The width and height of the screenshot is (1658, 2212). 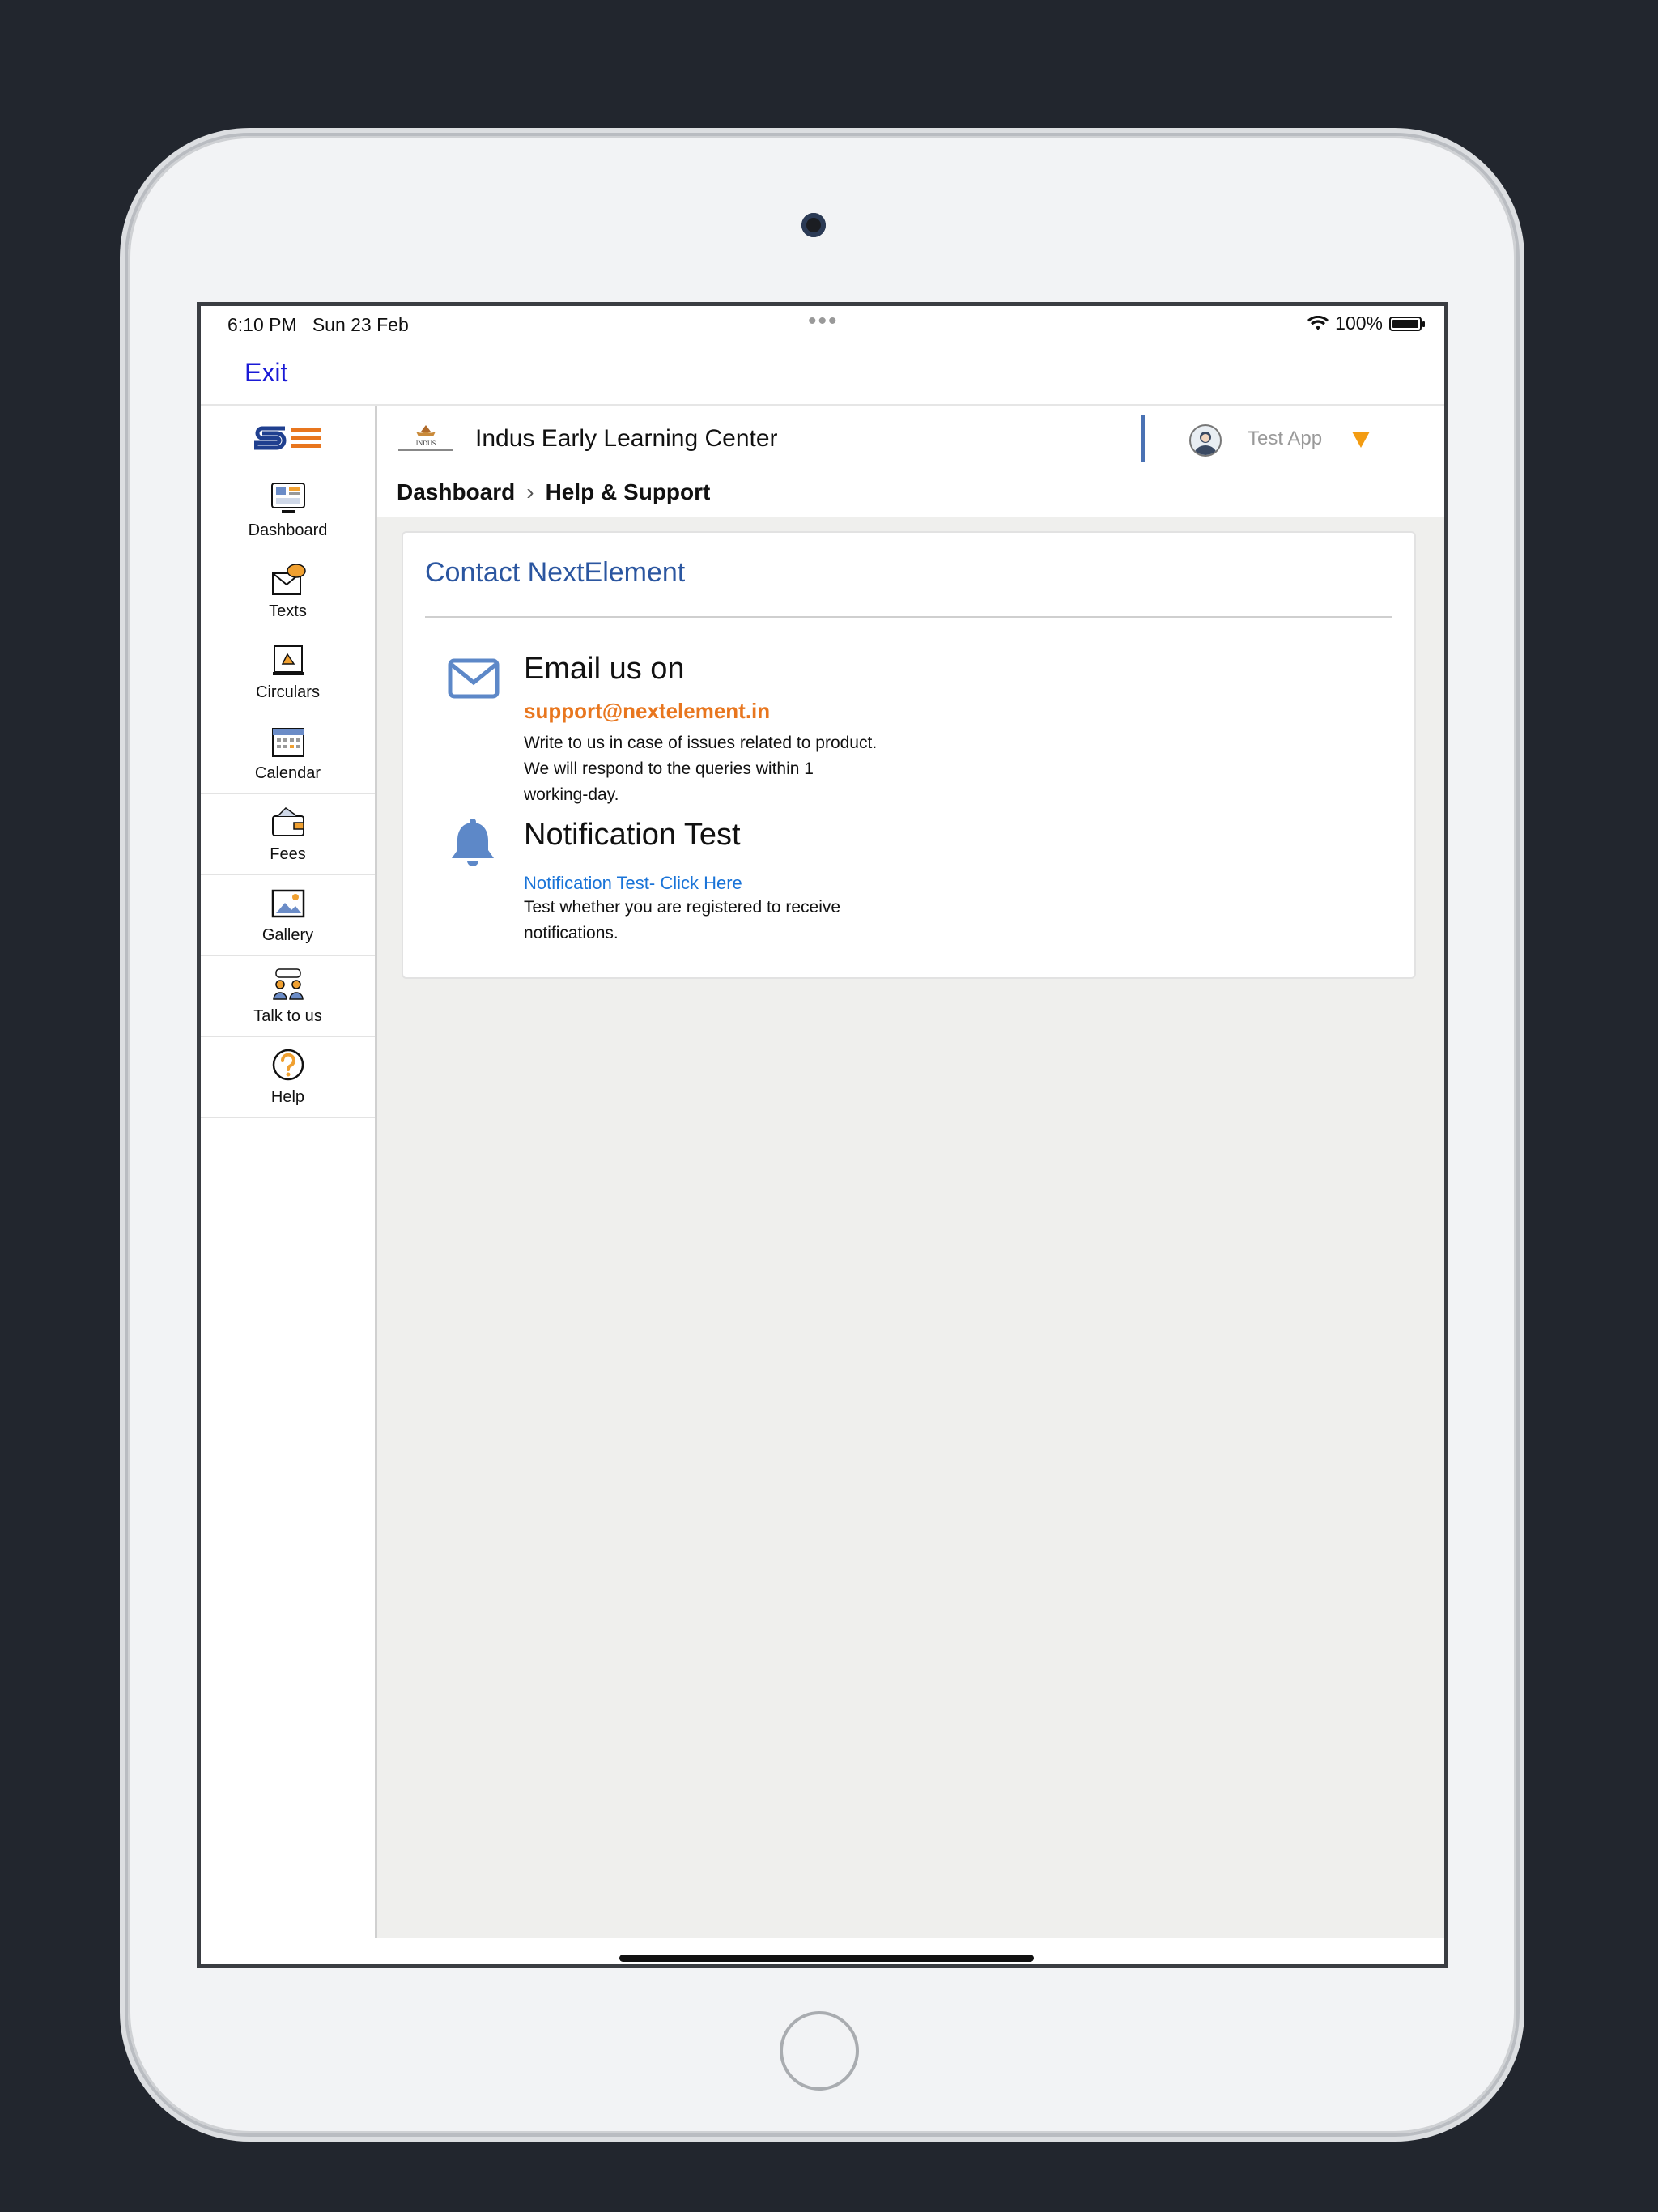 What do you see at coordinates (647, 711) in the screenshot?
I see `support-email-link: support@nextelement.in` at bounding box center [647, 711].